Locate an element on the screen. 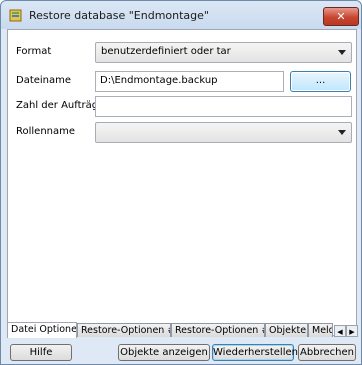  tab-restore-options-1: Restore-Optionen #1 is located at coordinates (124, 330).